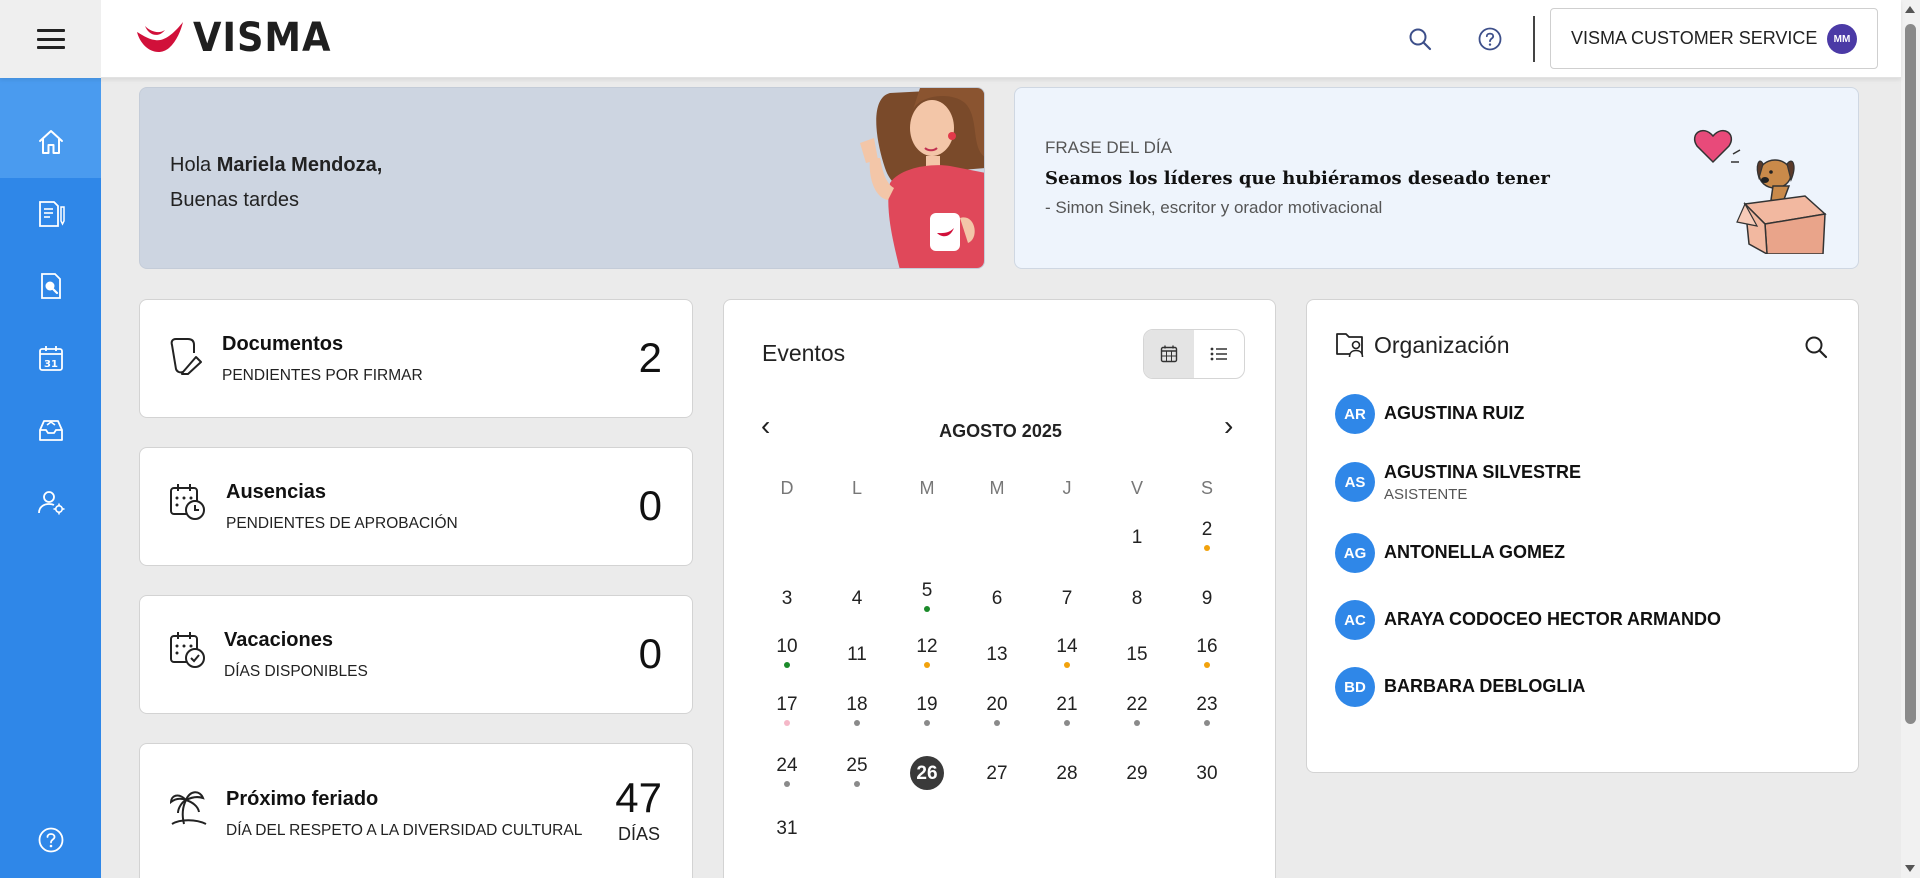 The height and width of the screenshot is (878, 1920). I want to click on calendar-day: 28, so click(1067, 774).